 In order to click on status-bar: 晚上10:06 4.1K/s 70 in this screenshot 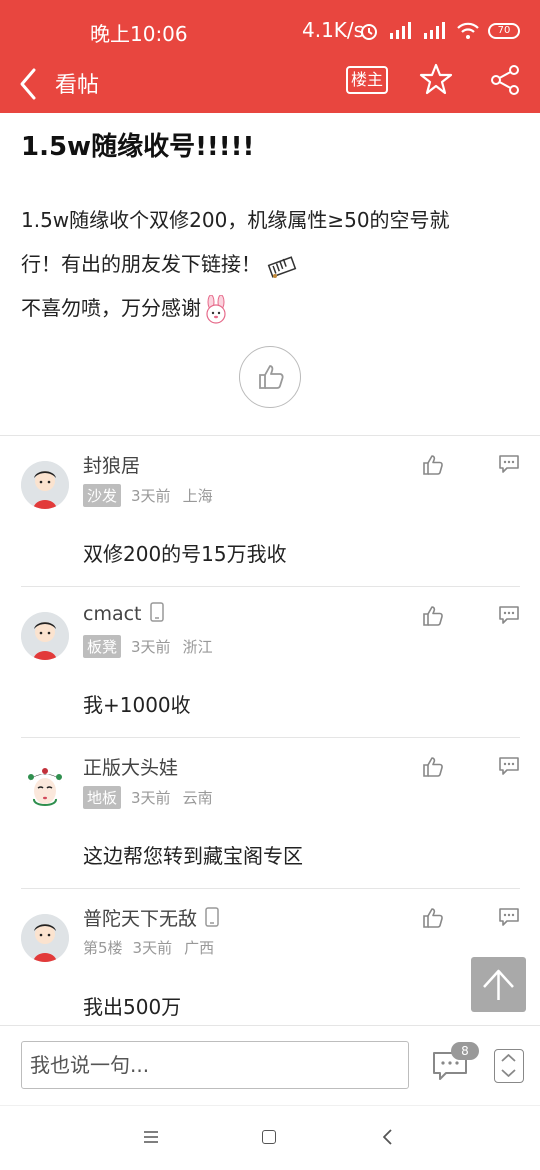, I will do `click(270, 31)`.